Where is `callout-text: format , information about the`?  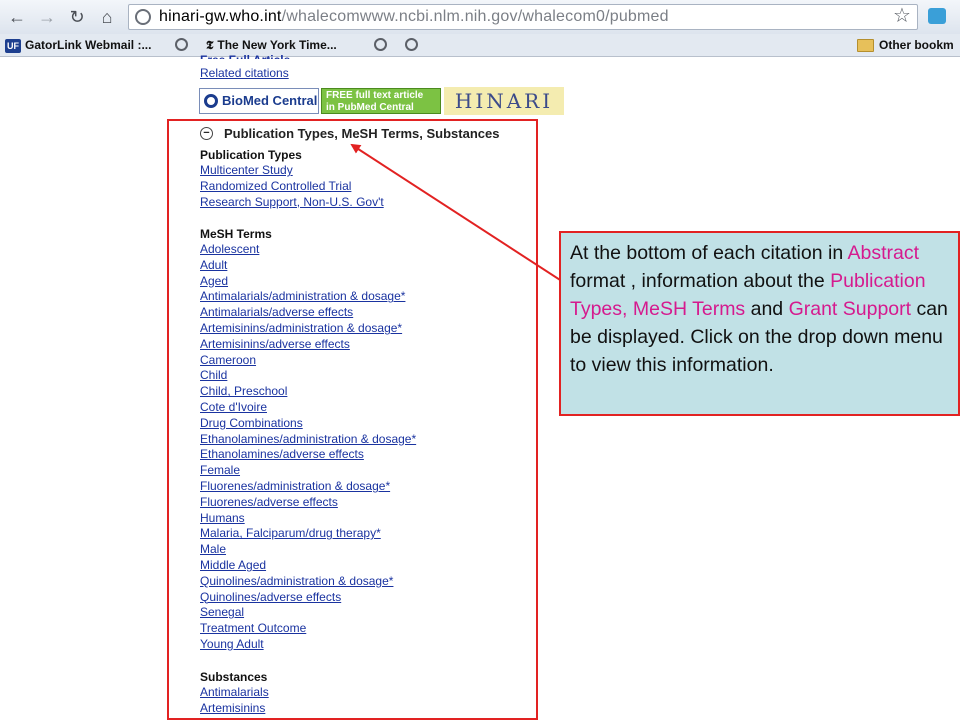
callout-text: format , information about the is located at coordinates (700, 281).